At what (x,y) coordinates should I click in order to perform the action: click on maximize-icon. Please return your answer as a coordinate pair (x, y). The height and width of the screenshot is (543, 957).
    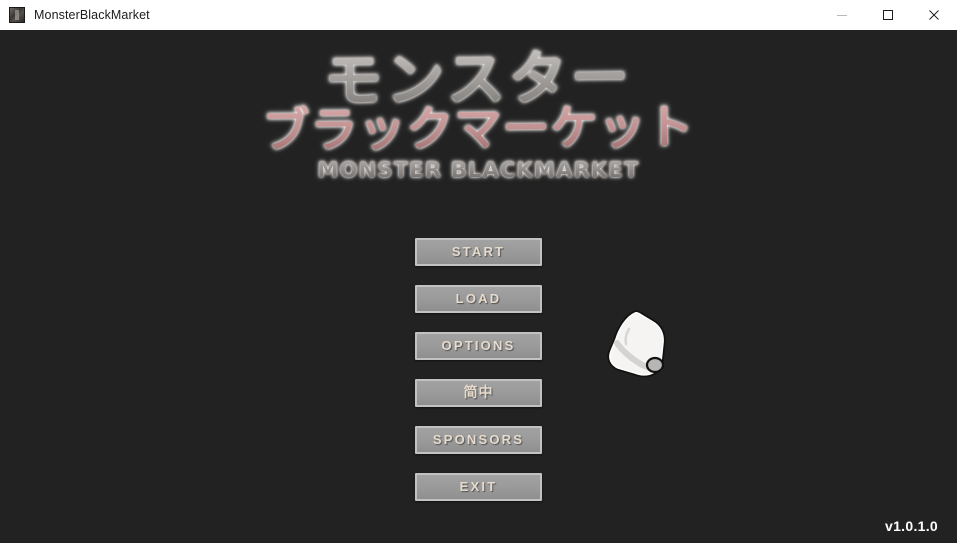
    Looking at the image, I should click on (888, 15).